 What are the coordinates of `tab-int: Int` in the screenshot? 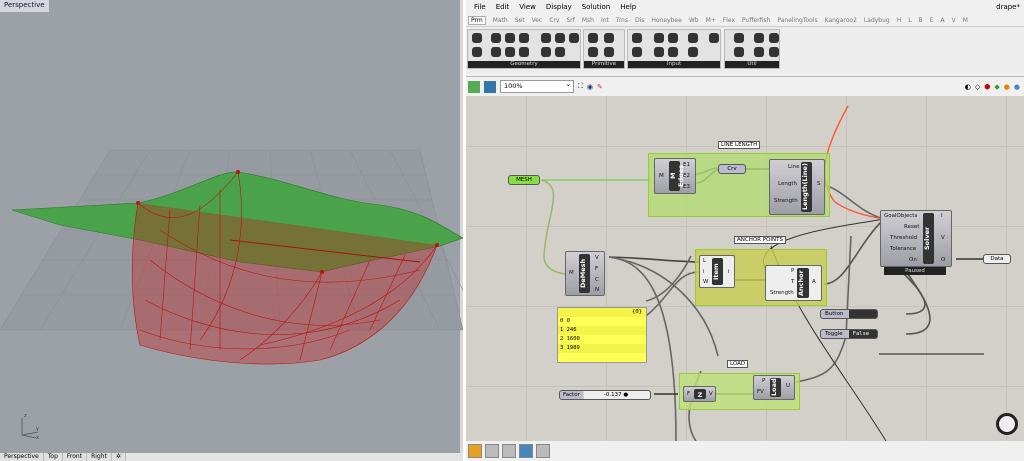 It's located at (605, 20).